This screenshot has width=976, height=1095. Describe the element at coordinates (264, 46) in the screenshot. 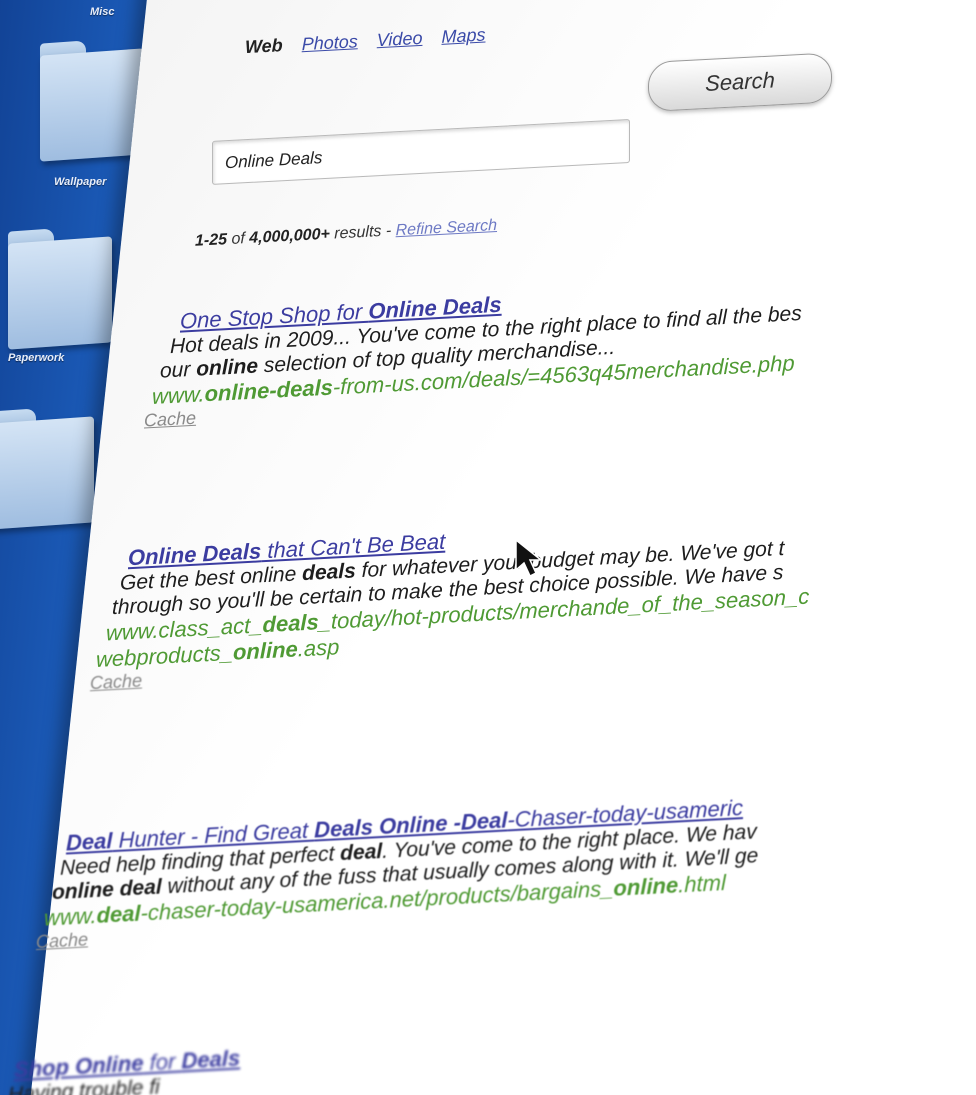

I see `nav-web: Web` at that location.